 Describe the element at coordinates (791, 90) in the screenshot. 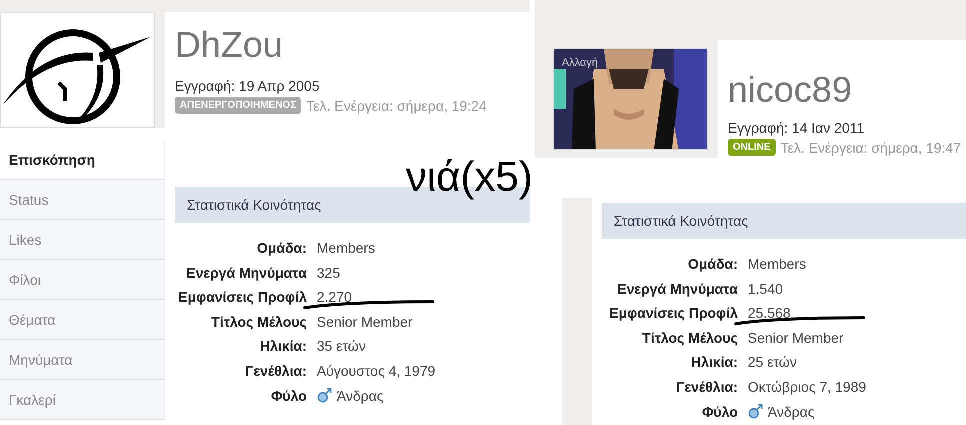

I see `username: nicoc89` at that location.